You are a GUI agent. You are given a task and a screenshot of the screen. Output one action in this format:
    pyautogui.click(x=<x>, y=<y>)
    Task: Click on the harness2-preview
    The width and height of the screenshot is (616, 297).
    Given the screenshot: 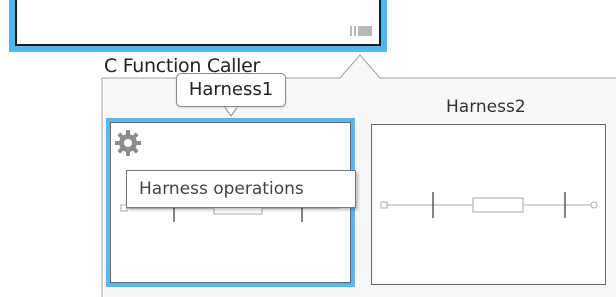 What is the action you would take?
    pyautogui.click(x=489, y=205)
    